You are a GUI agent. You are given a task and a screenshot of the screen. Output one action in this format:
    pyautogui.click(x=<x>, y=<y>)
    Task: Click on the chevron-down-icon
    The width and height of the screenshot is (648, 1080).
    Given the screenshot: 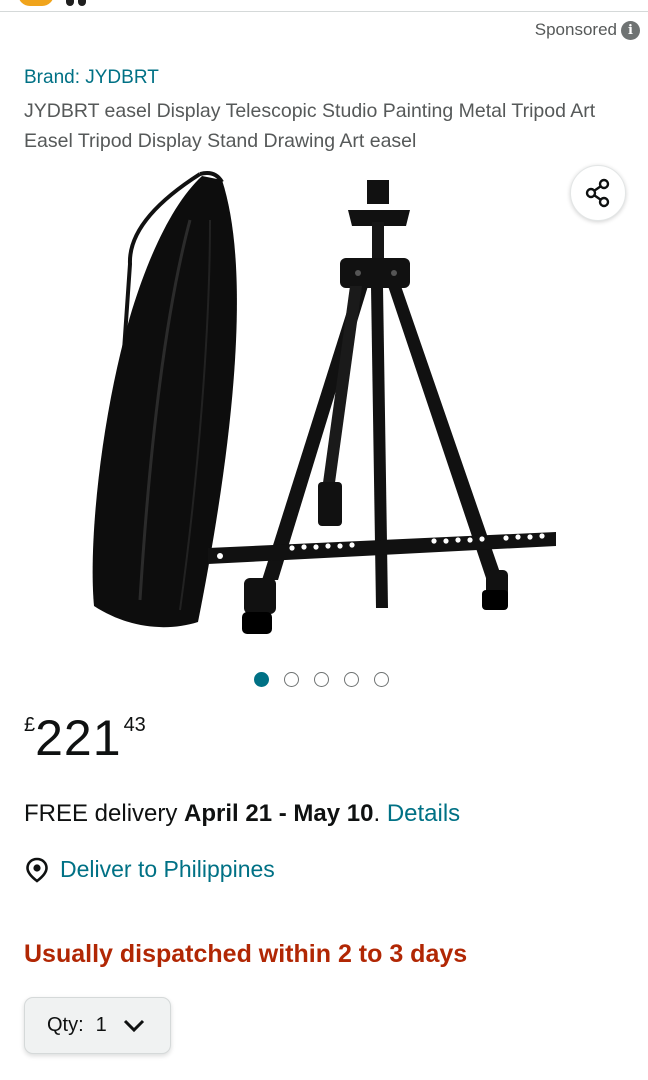 What is the action you would take?
    pyautogui.click(x=134, y=1026)
    